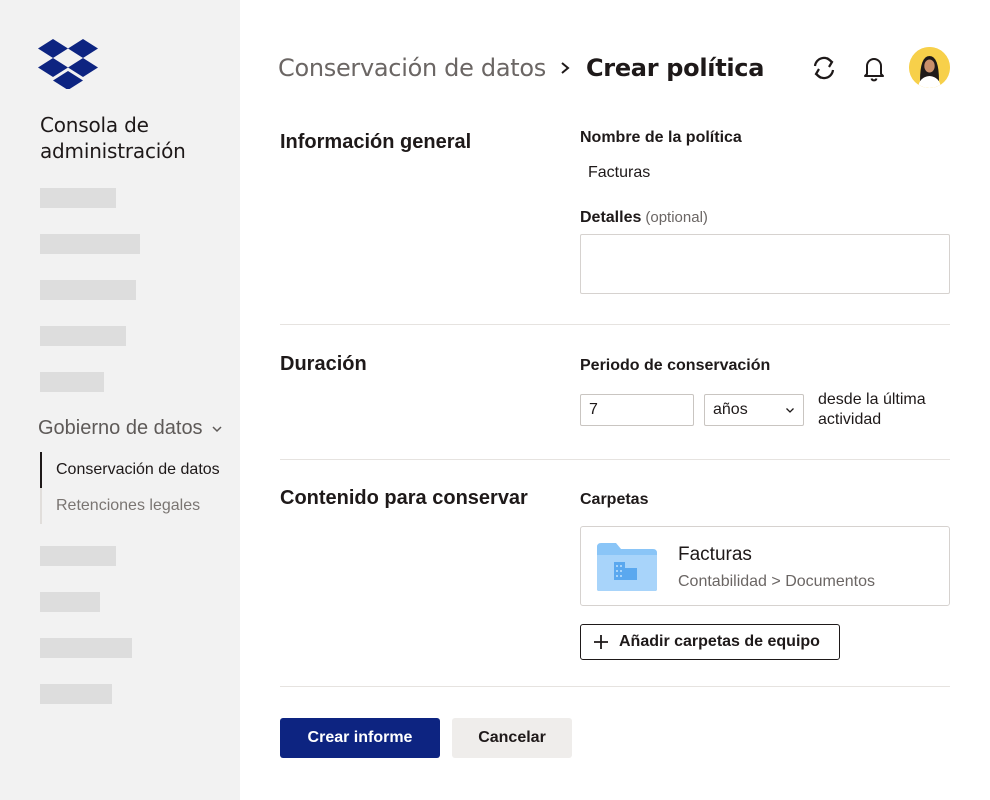 The width and height of the screenshot is (990, 800). Describe the element at coordinates (113, 138) in the screenshot. I see `console-title: Consola de administración` at that location.